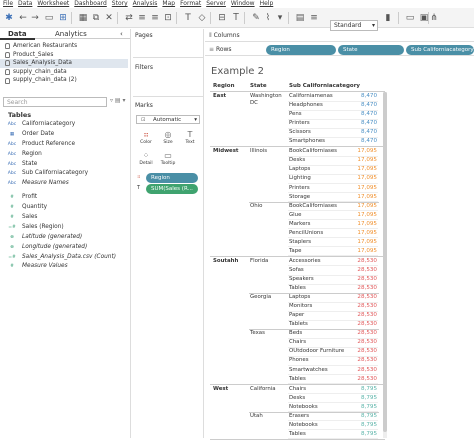 The image size is (474, 440). What do you see at coordinates (64, 125) in the screenshot?
I see `field-item: Abc Californiacategory` at bounding box center [64, 125].